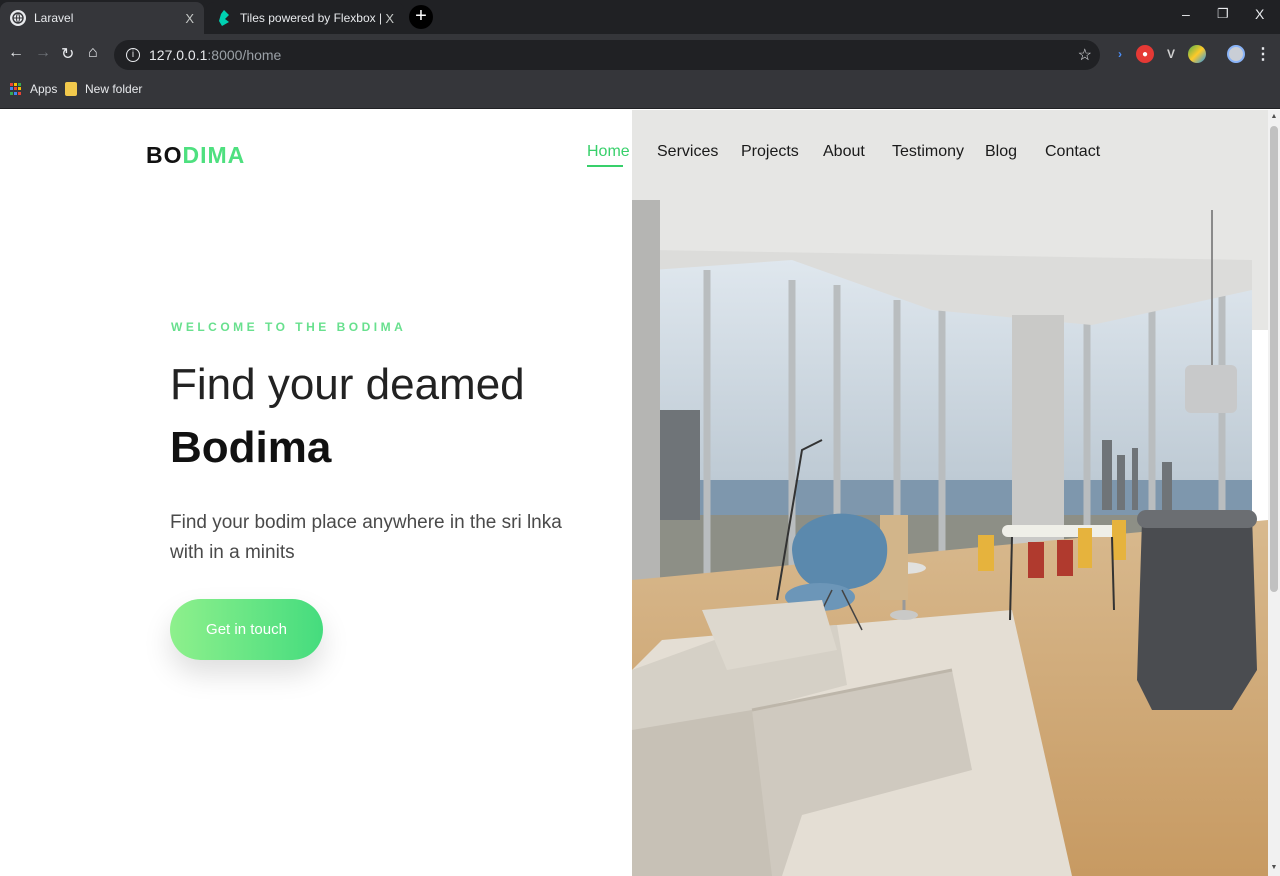 This screenshot has height=876, width=1280. I want to click on tab-title: Laravel, so click(54, 18).